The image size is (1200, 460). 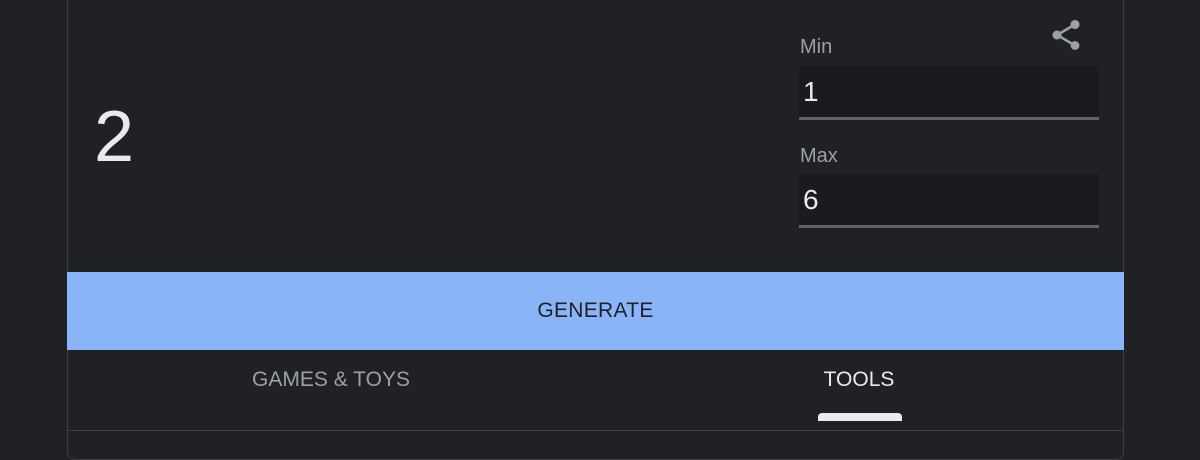 What do you see at coordinates (114, 137) in the screenshot?
I see `generated-number: 2` at bounding box center [114, 137].